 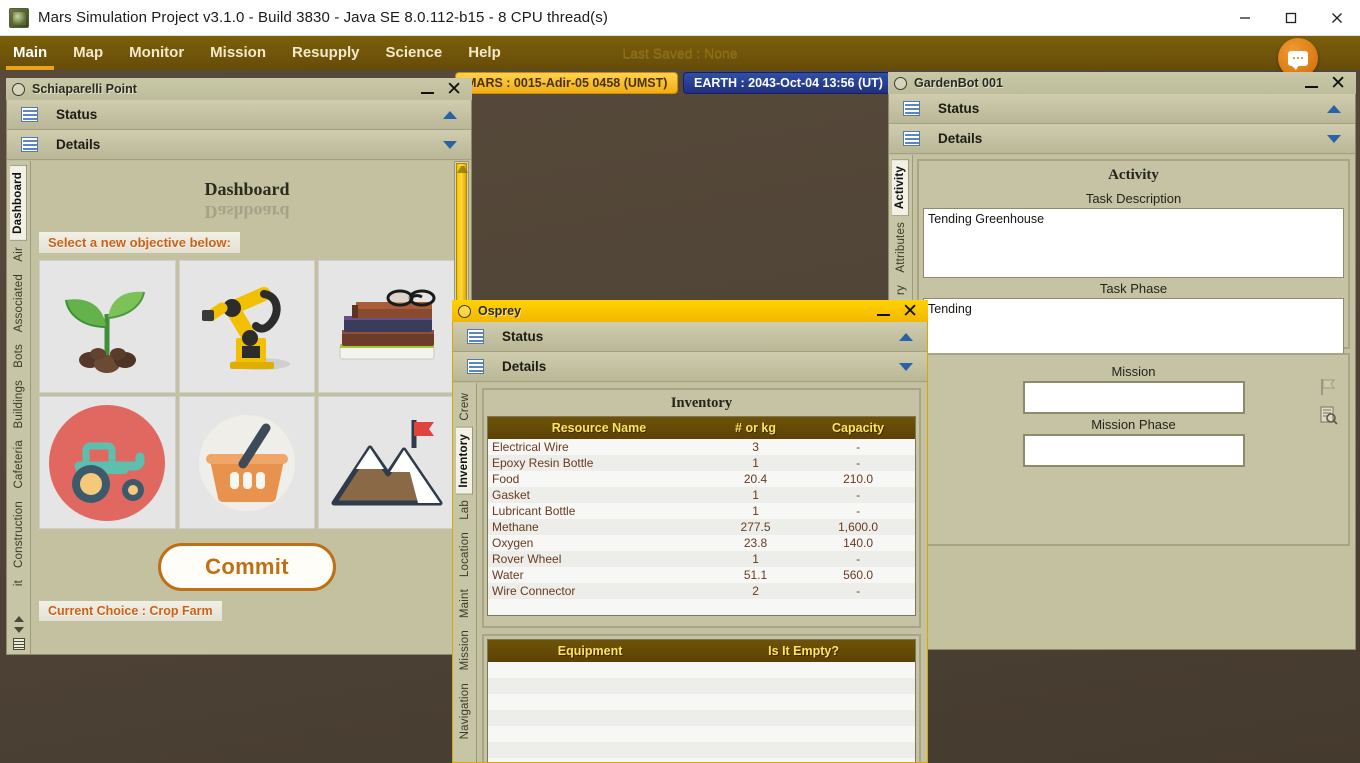 What do you see at coordinates (1328, 387) in the screenshot?
I see `flag-icon` at bounding box center [1328, 387].